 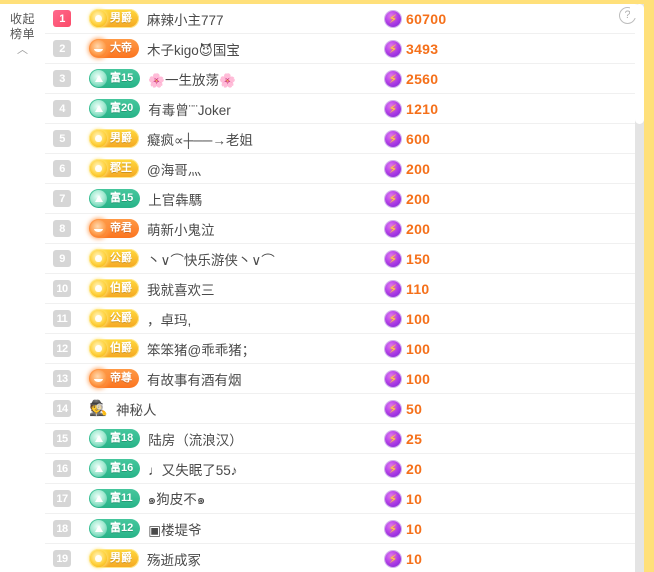 I want to click on username: 神秘人, so click(x=136, y=409).